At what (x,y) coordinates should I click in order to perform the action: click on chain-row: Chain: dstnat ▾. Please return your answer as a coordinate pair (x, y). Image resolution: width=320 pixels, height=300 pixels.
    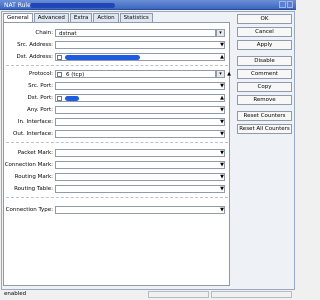
    Looking at the image, I should click on (117, 33).